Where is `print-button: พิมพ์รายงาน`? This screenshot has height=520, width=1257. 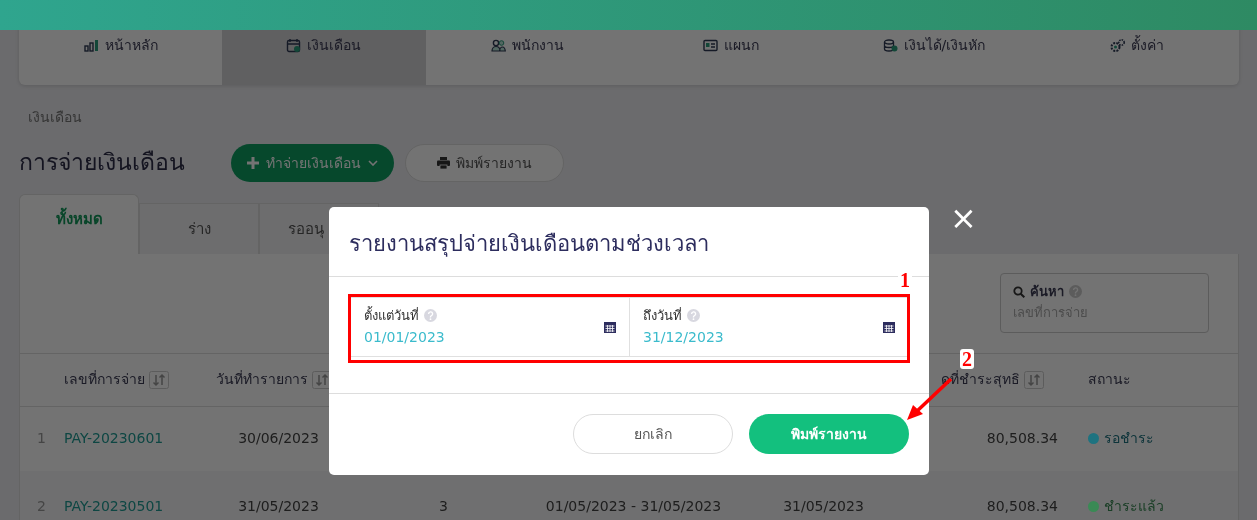 print-button: พิมพ์รายงาน is located at coordinates (829, 434).